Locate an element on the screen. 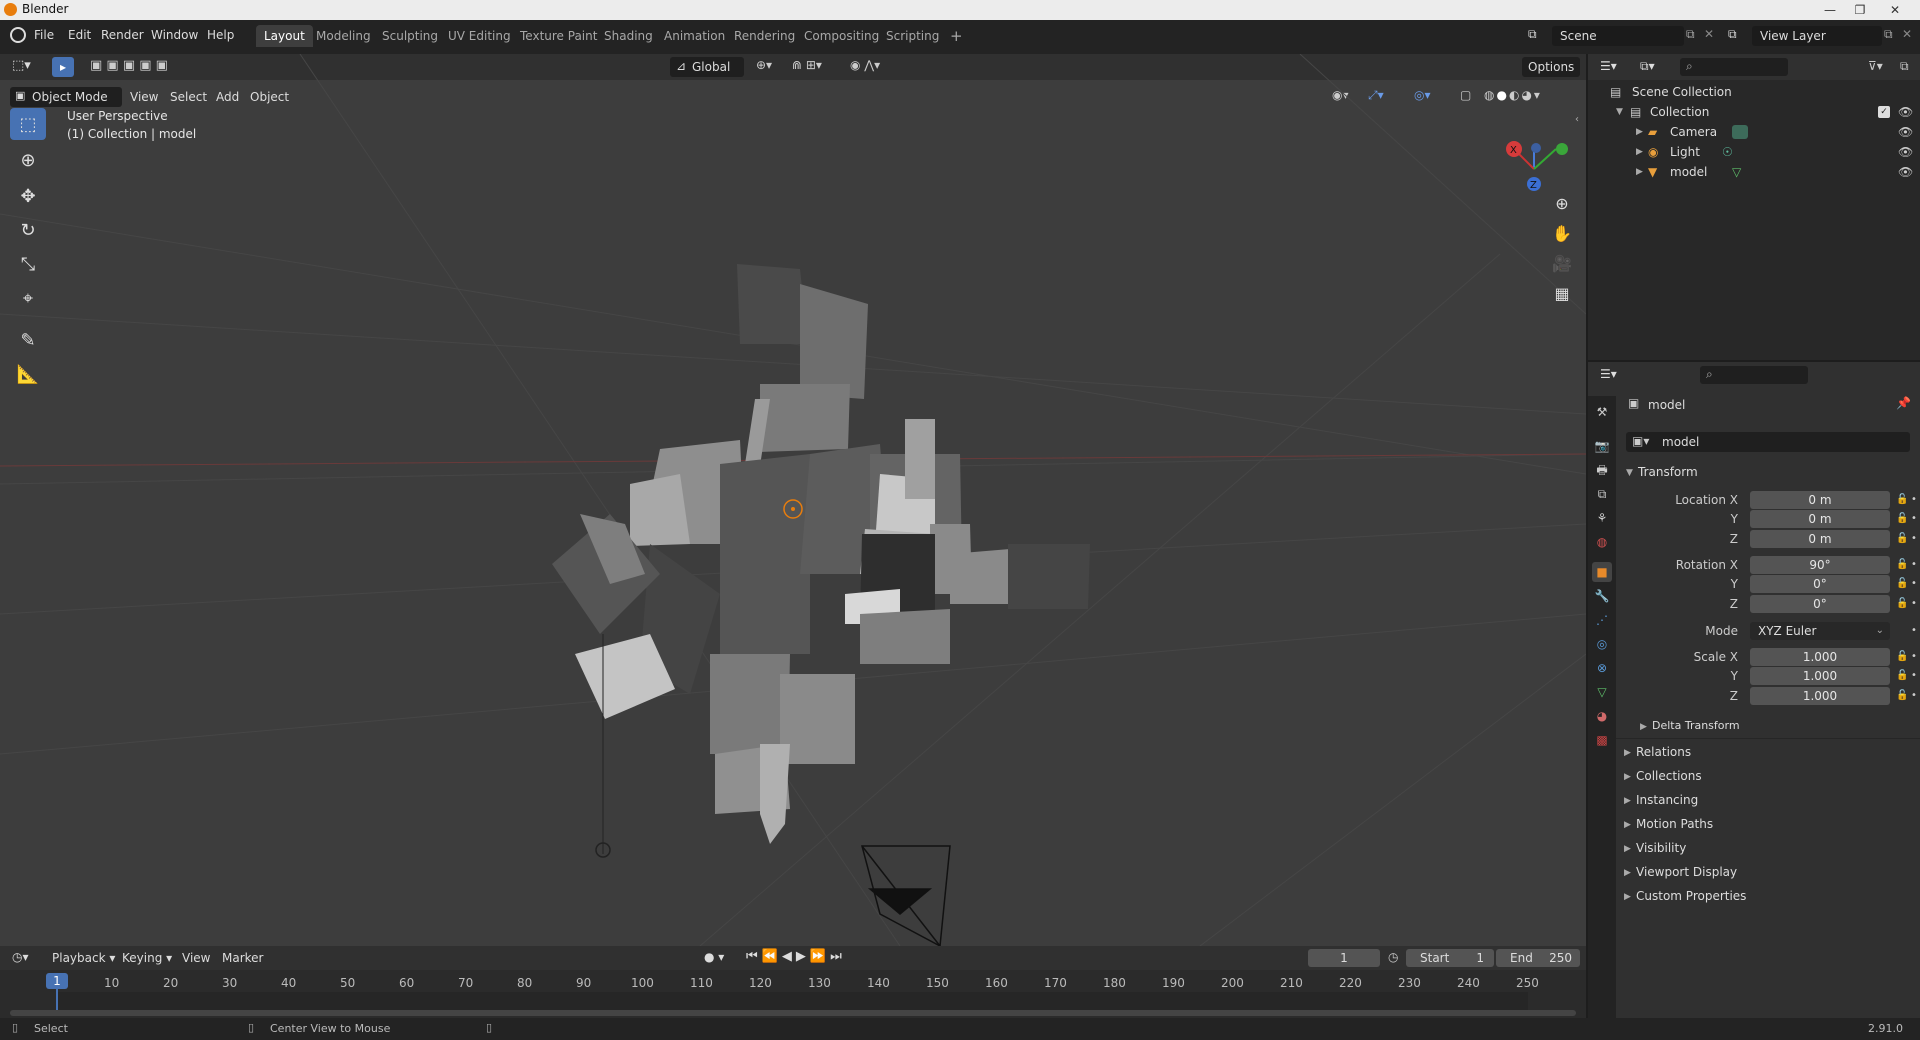  collections-panel-title: Collections is located at coordinates (1669, 776).